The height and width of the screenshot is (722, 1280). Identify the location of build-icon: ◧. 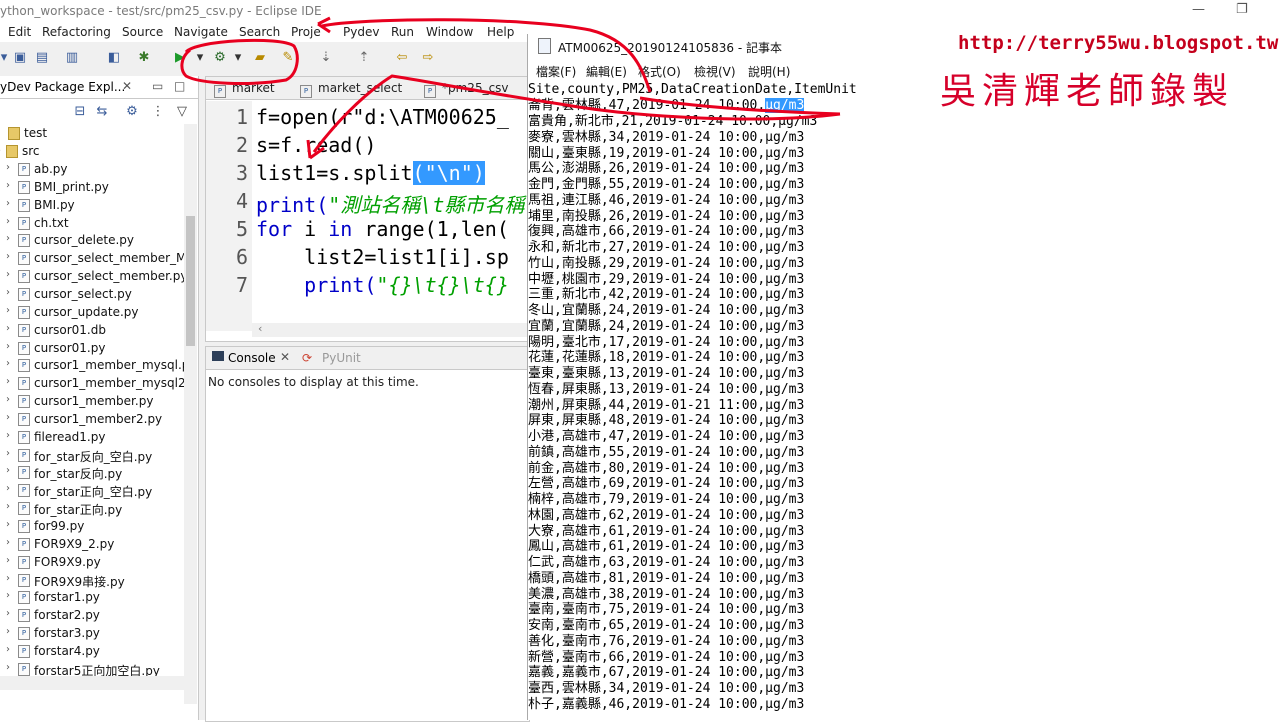
(114, 58).